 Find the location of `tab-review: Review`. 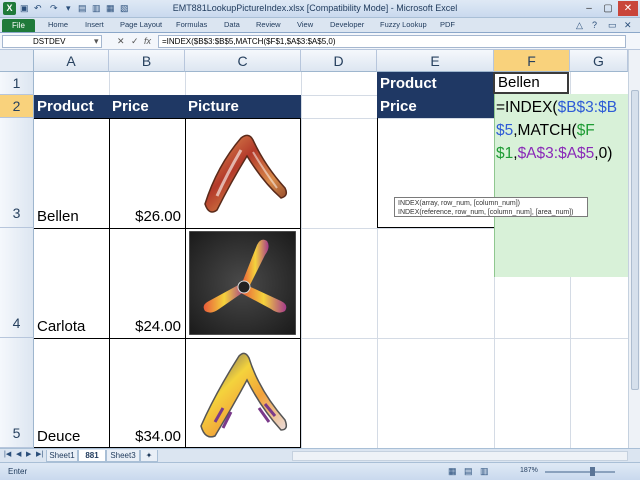

tab-review: Review is located at coordinates (268, 24).